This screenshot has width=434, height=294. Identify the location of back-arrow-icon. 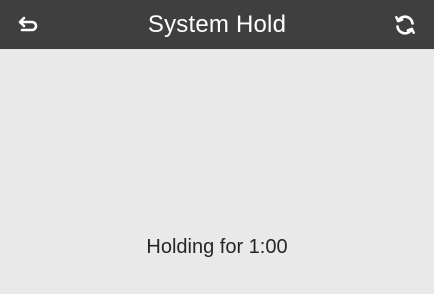
(29, 25).